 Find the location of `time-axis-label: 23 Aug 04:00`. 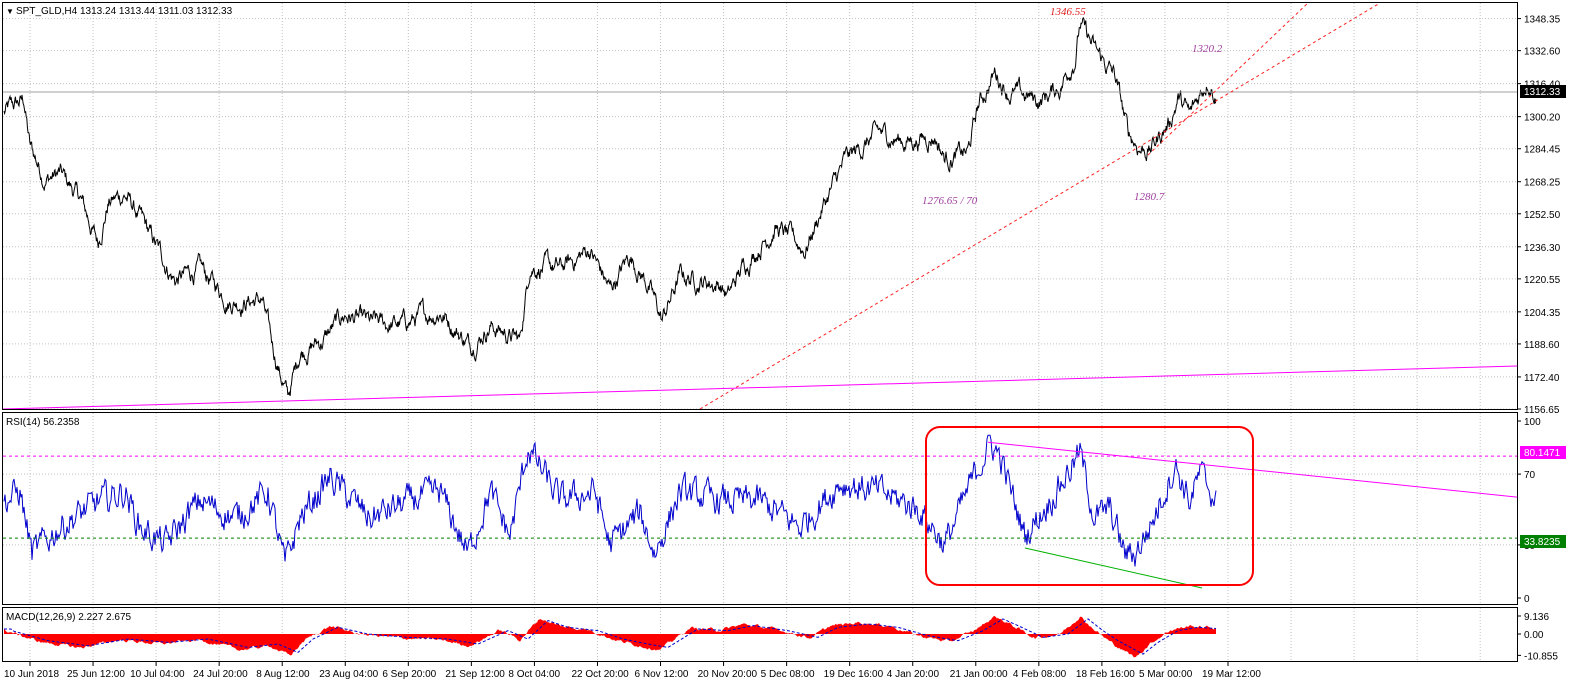

time-axis-label: 23 Aug 04:00 is located at coordinates (348, 674).